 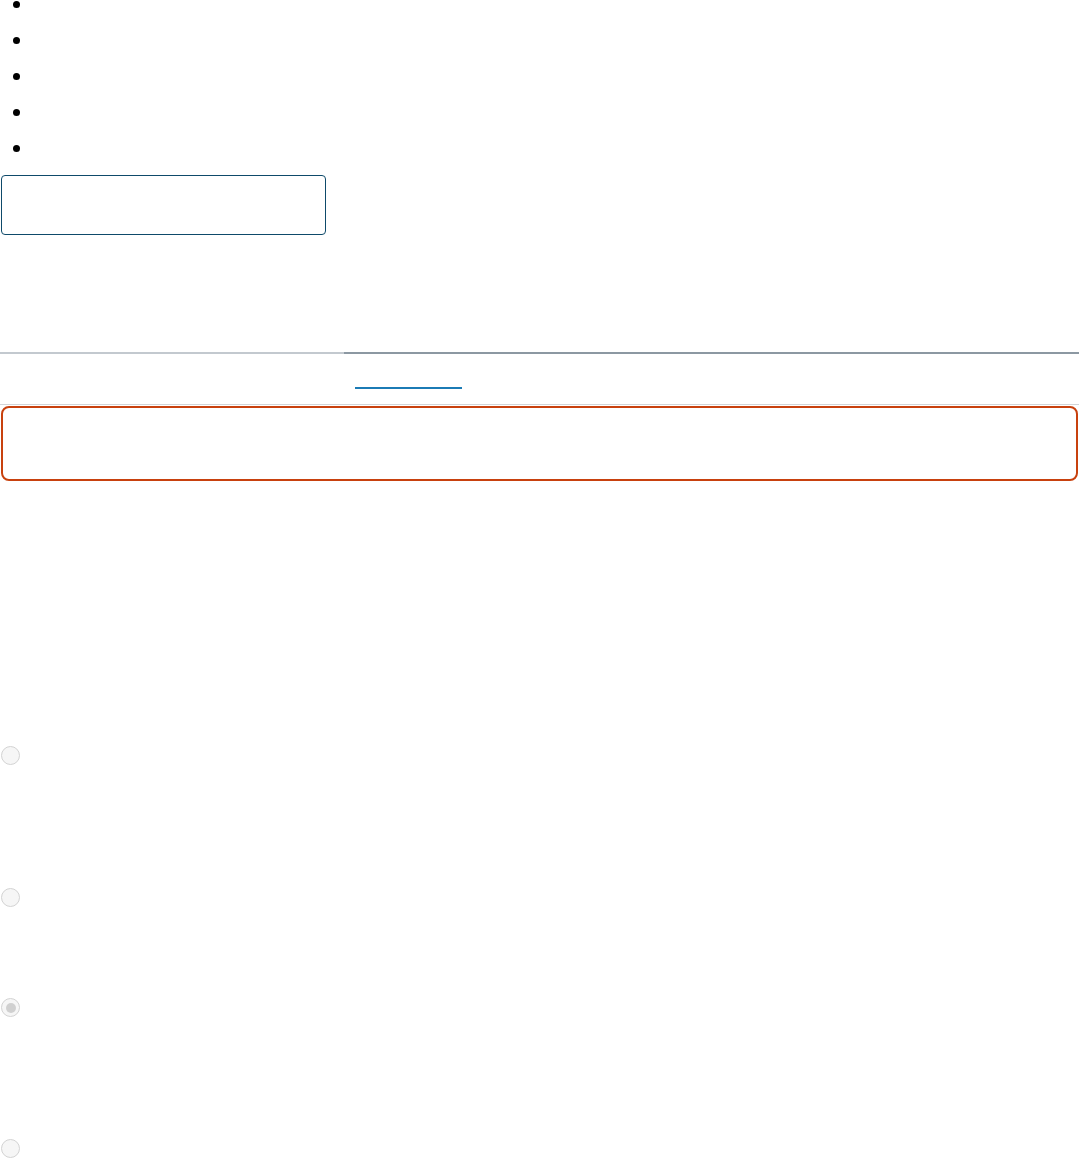 I want to click on link-underline, so click(x=408, y=388).